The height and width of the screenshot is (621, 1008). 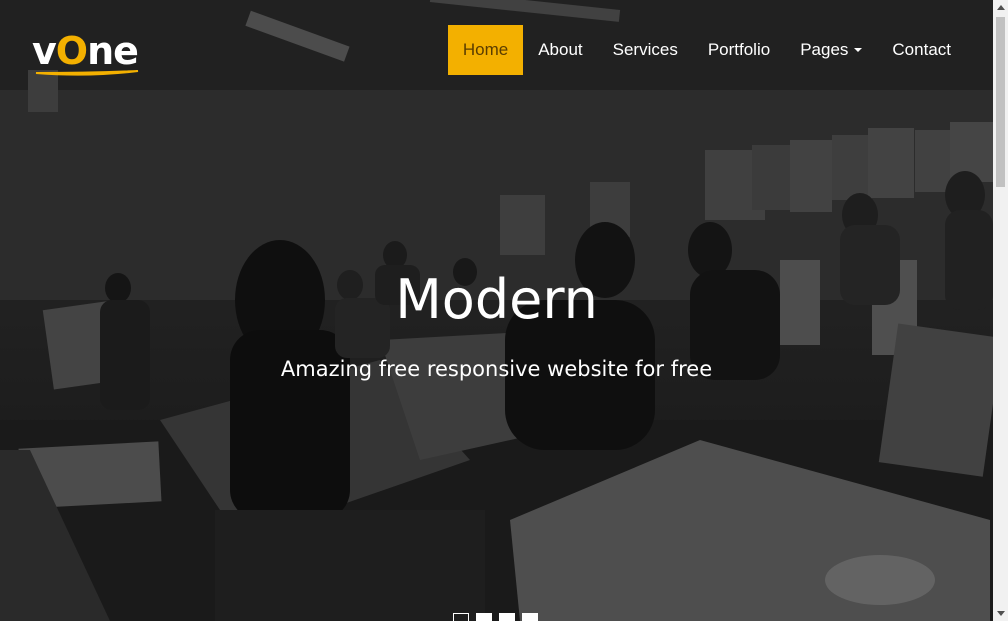 I want to click on arrow-down-icon, so click(x=1000, y=613).